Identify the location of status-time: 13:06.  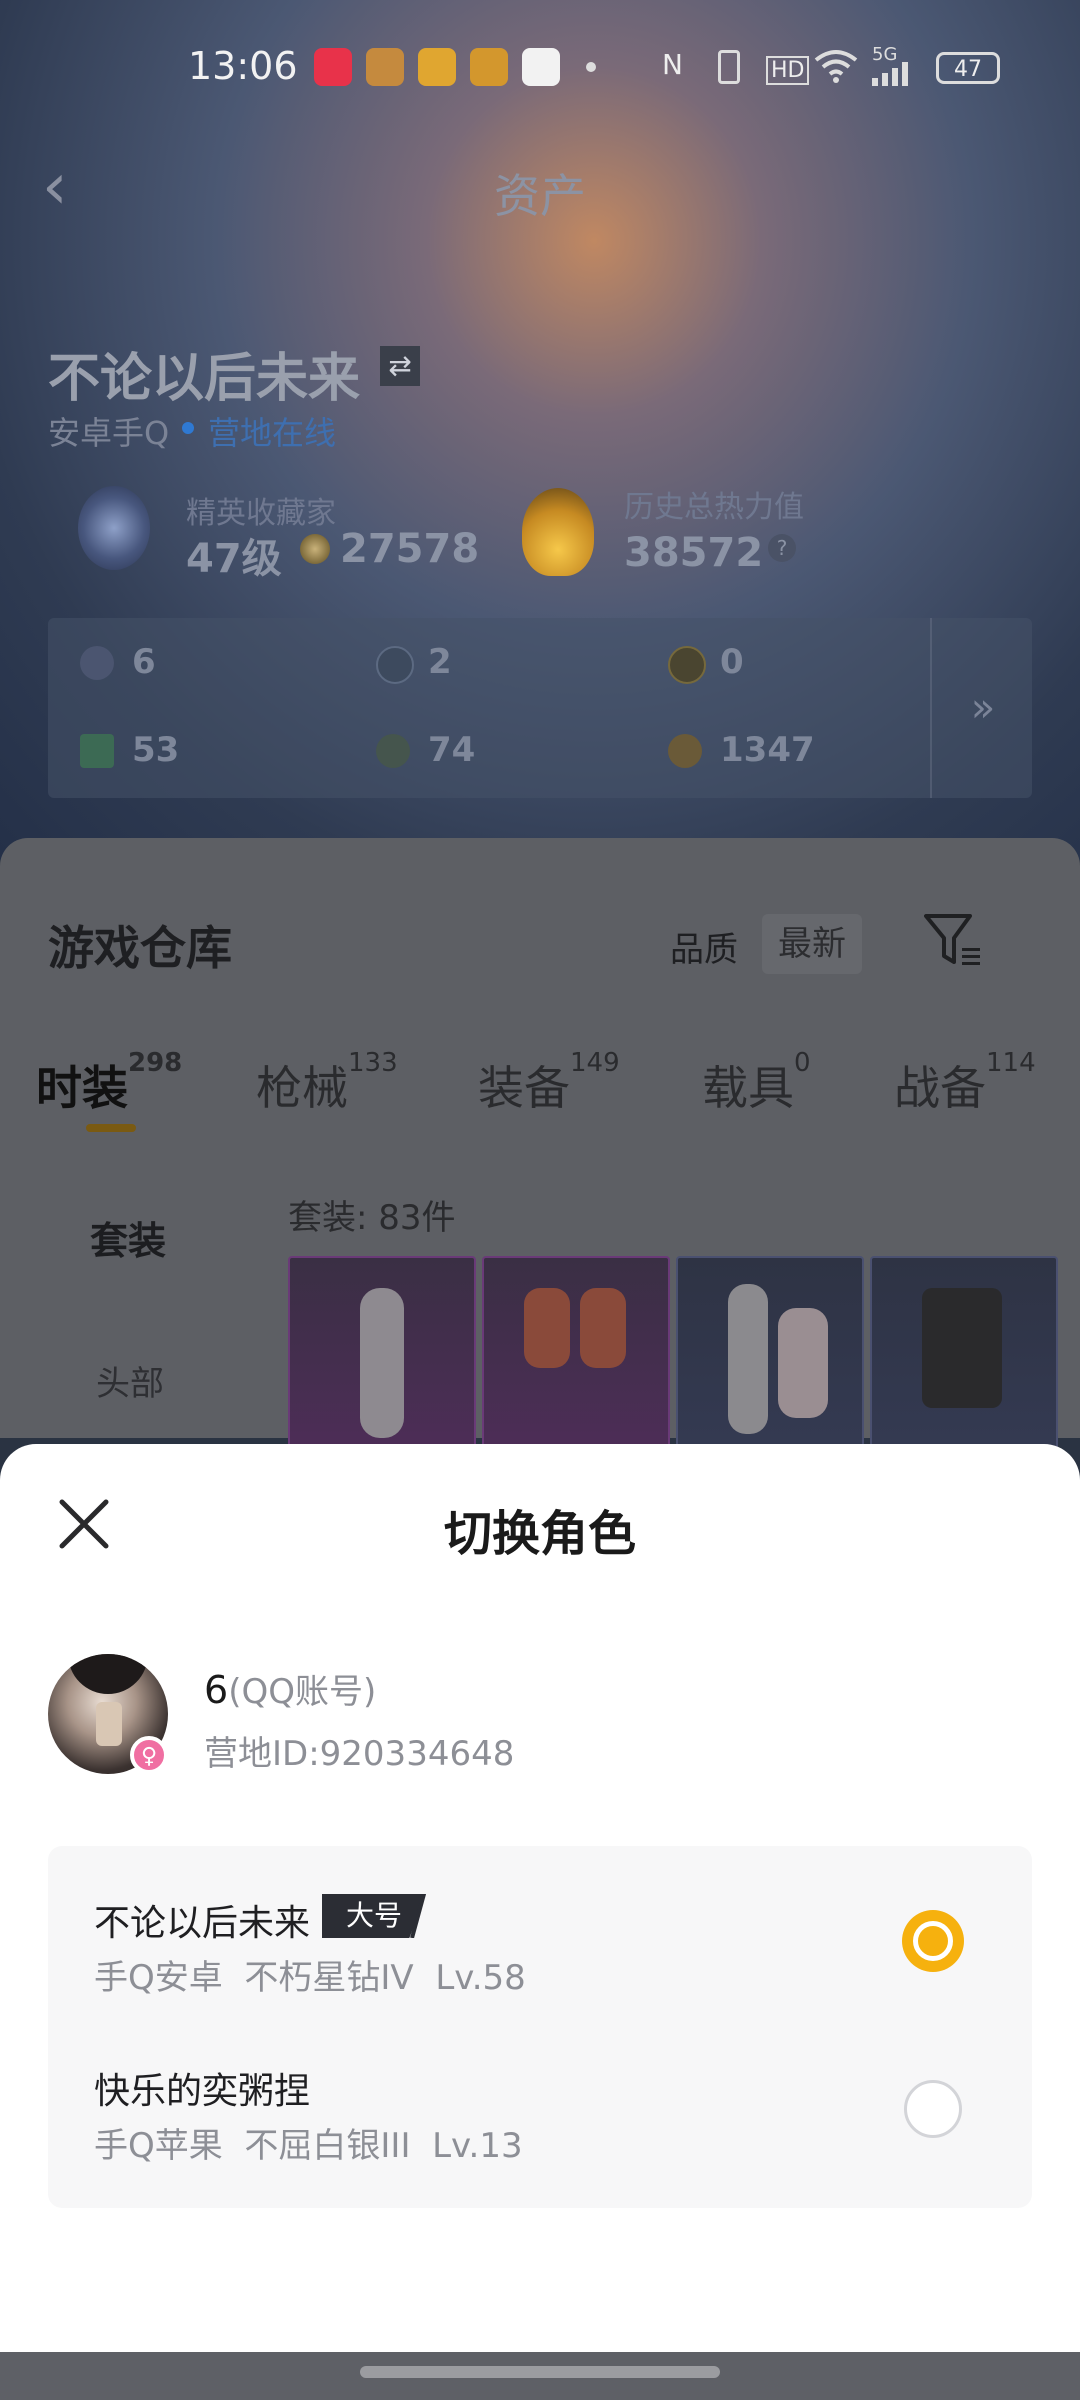
(243, 66).